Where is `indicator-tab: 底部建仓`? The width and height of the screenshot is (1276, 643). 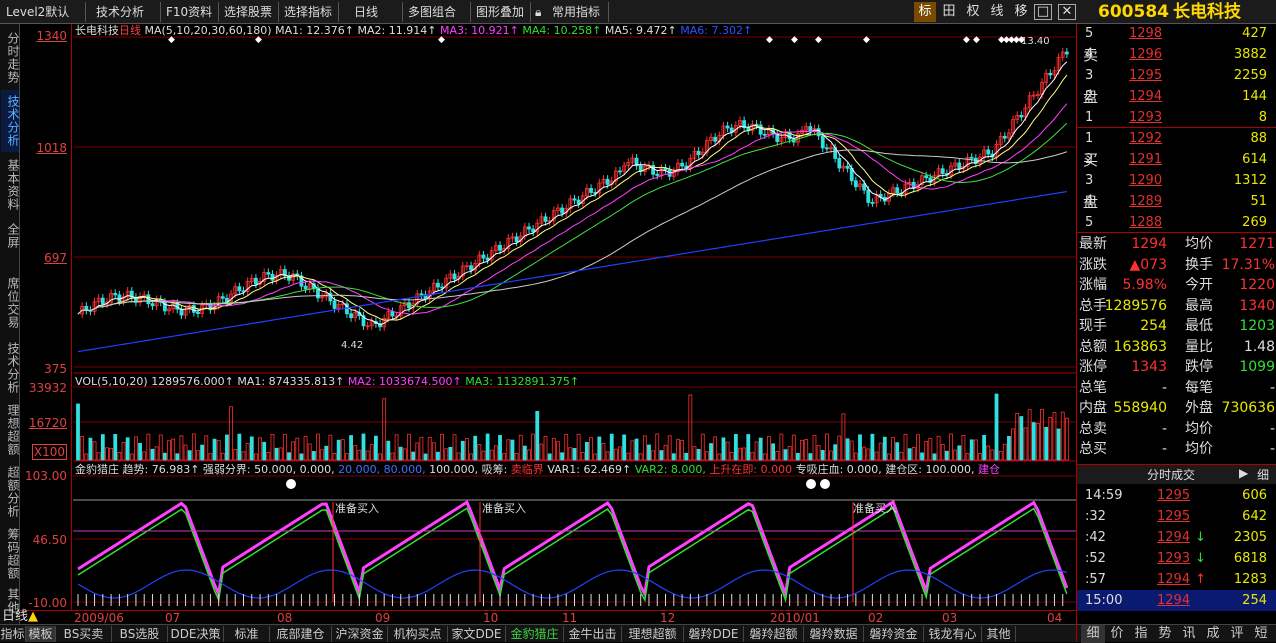 indicator-tab: 底部建仓 is located at coordinates (301, 634).